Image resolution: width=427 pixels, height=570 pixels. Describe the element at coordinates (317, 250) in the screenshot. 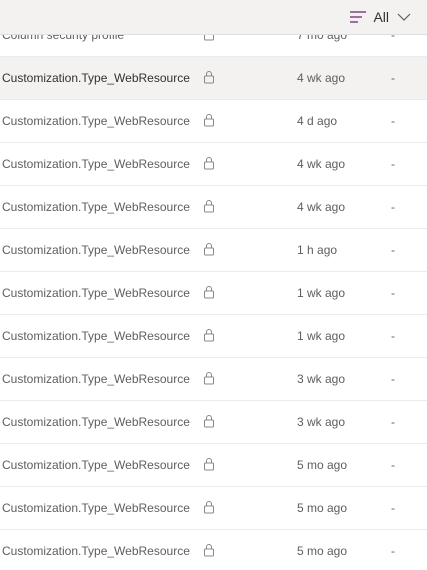

I see `modified-time: 1 h ago` at that location.